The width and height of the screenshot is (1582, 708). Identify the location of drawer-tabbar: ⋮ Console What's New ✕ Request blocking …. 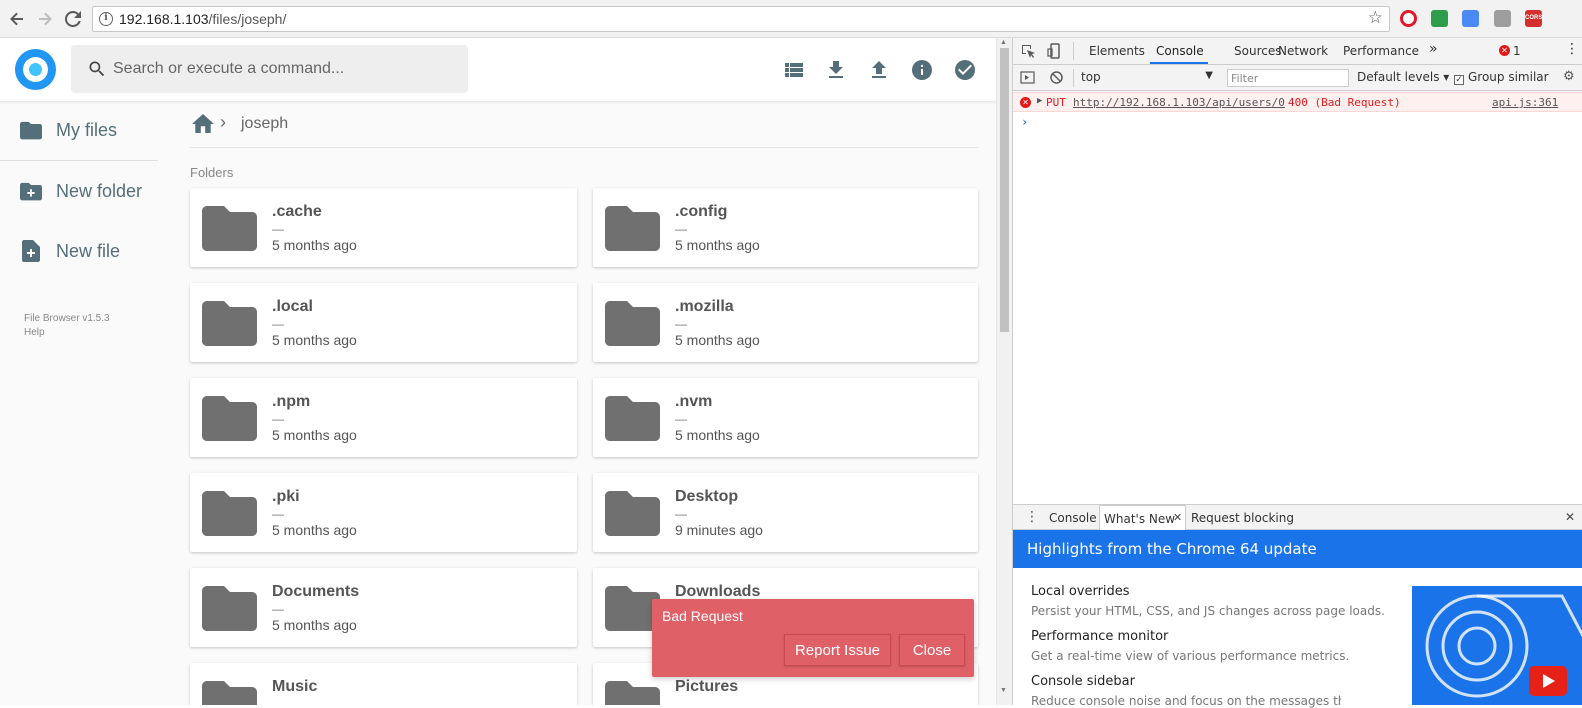
(1297, 517).